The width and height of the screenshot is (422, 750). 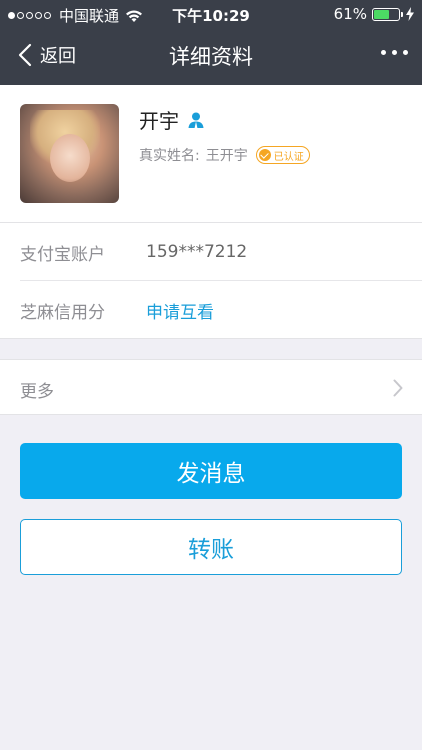 I want to click on more-options-button, so click(x=391, y=52).